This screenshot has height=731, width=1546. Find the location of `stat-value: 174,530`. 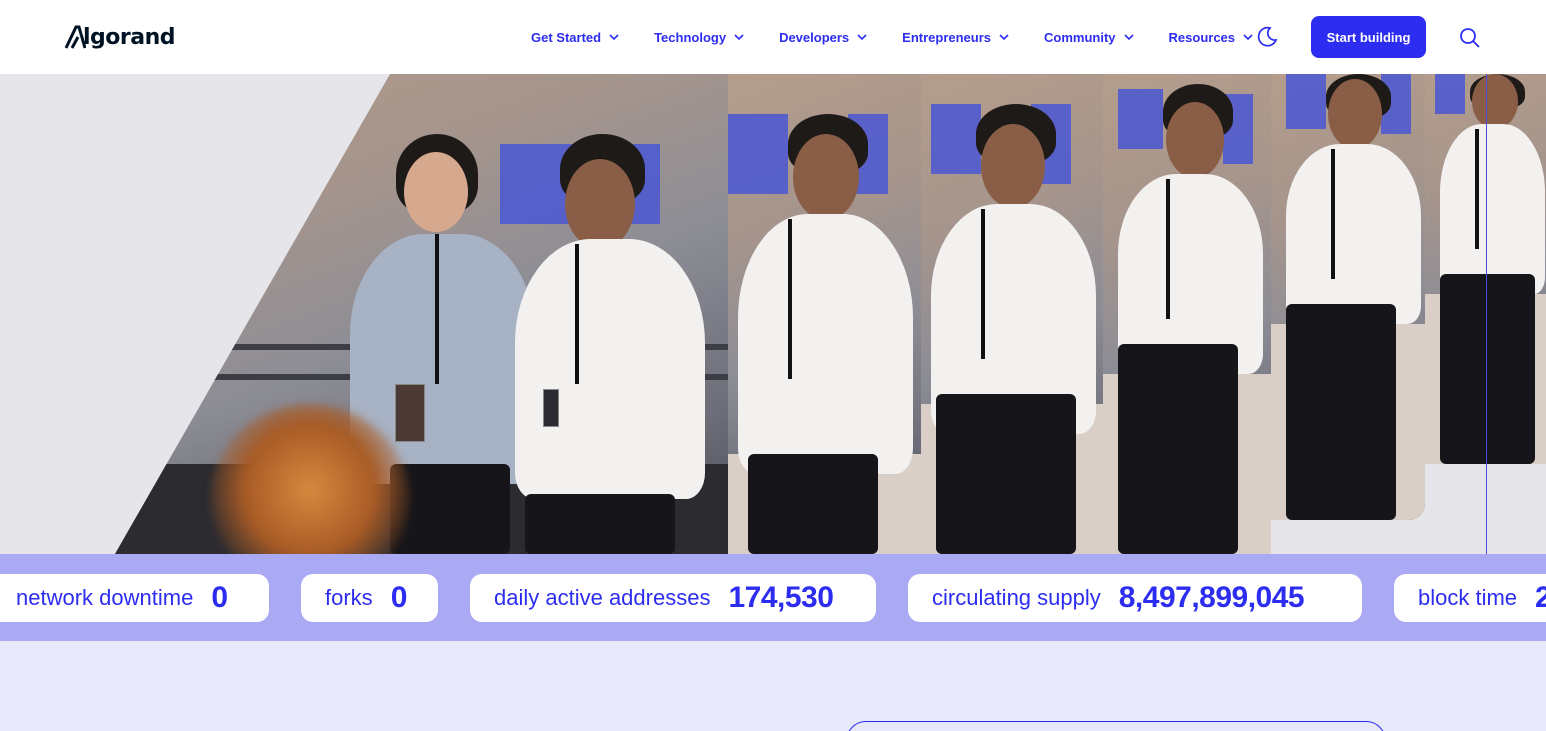

stat-value: 174,530 is located at coordinates (781, 597).